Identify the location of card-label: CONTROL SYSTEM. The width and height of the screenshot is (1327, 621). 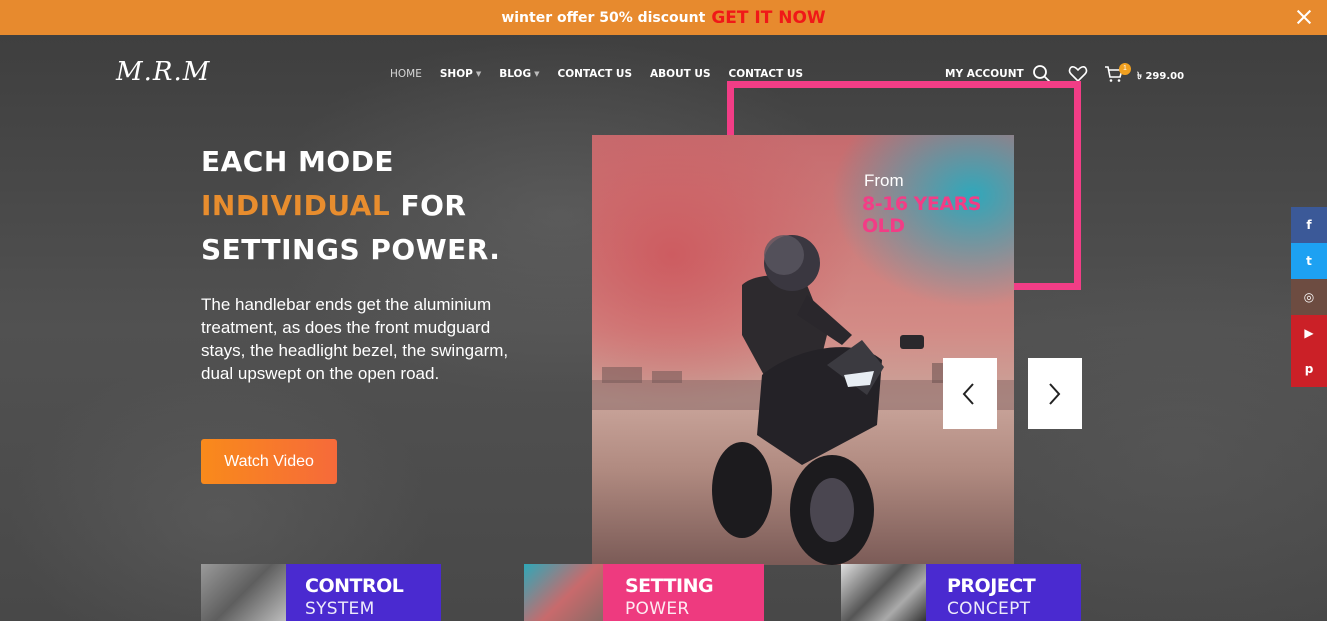
(363, 592).